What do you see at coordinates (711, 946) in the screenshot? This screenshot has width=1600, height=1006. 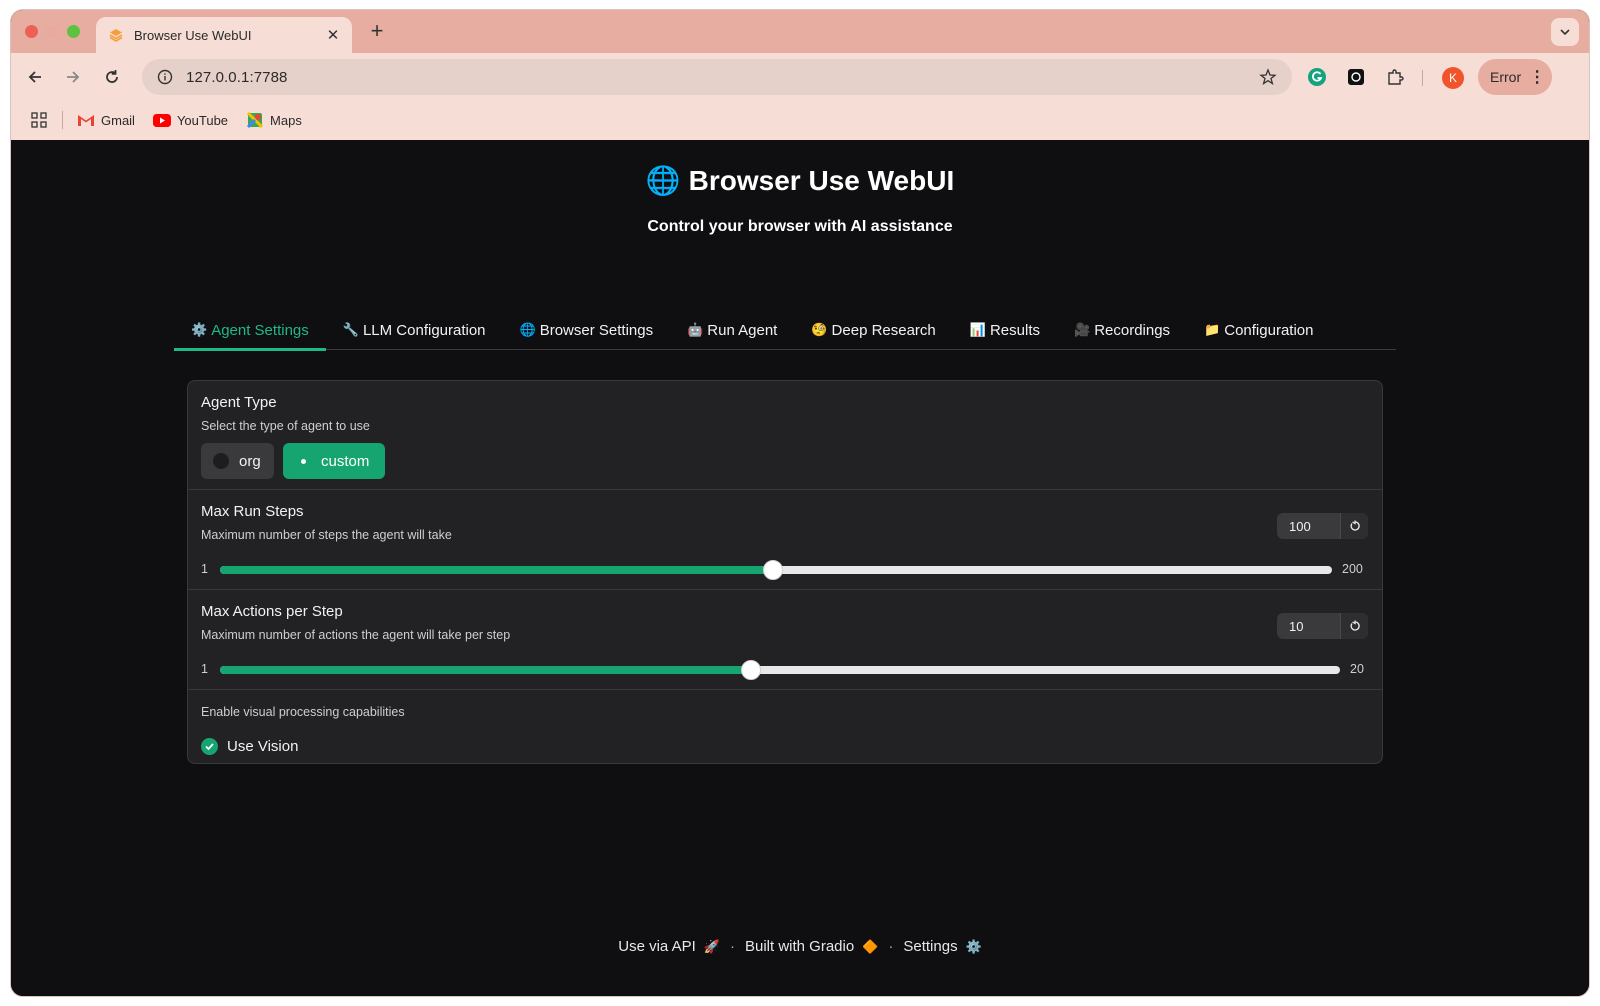 I see `rocket-icon: 🚀` at bounding box center [711, 946].